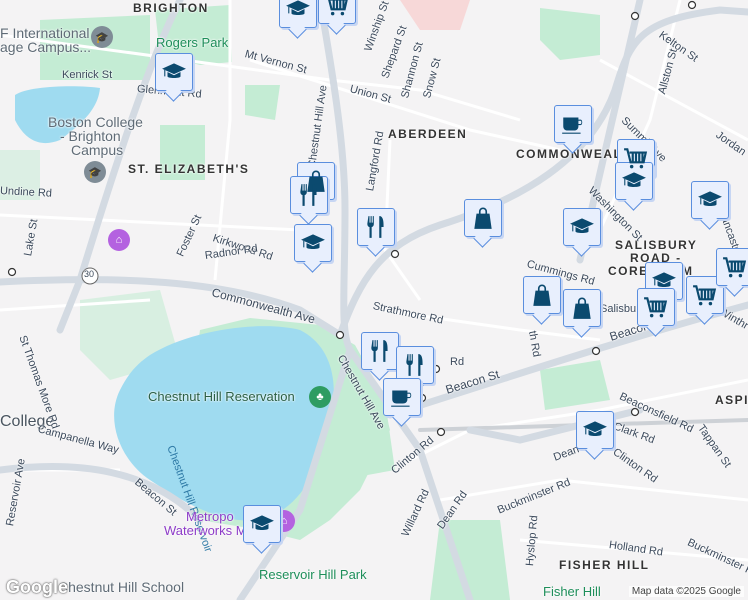  I want to click on museum-icon: ⌂, so click(119, 240).